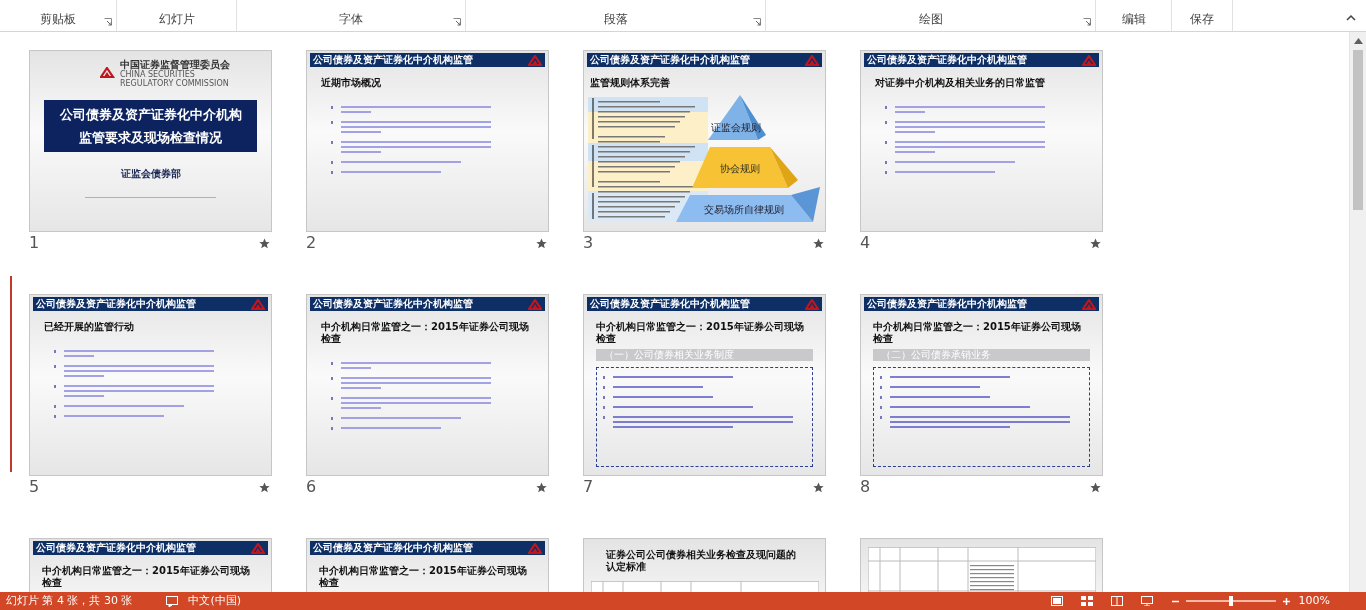 The height and width of the screenshot is (610, 1366). What do you see at coordinates (427, 141) in the screenshot?
I see `slide-thumbnail: 公司债券及资产证券化中介机构监管 近期市场概况` at bounding box center [427, 141].